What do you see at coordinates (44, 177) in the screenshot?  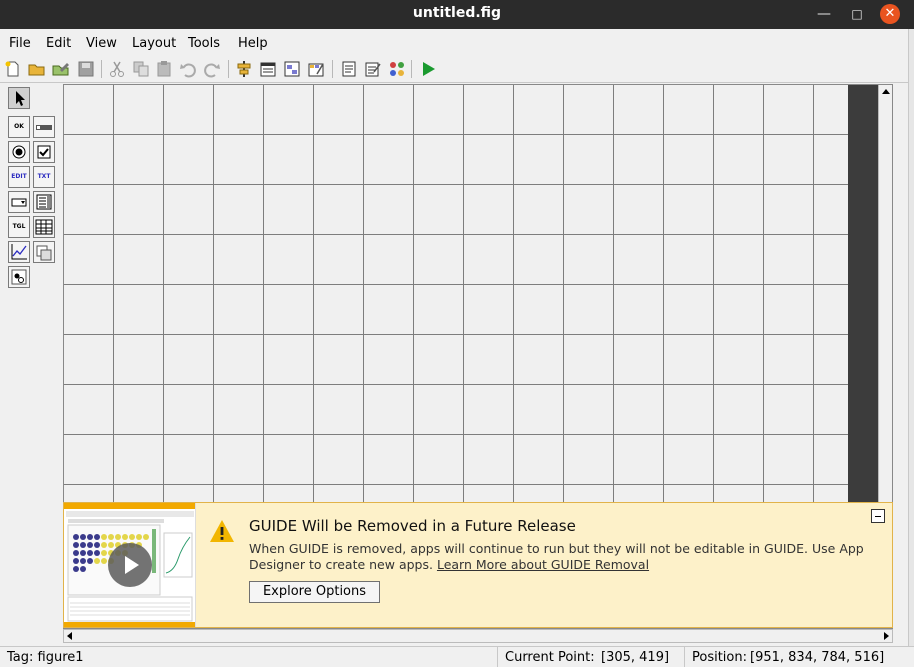 I see `static-text-tool: TXT` at bounding box center [44, 177].